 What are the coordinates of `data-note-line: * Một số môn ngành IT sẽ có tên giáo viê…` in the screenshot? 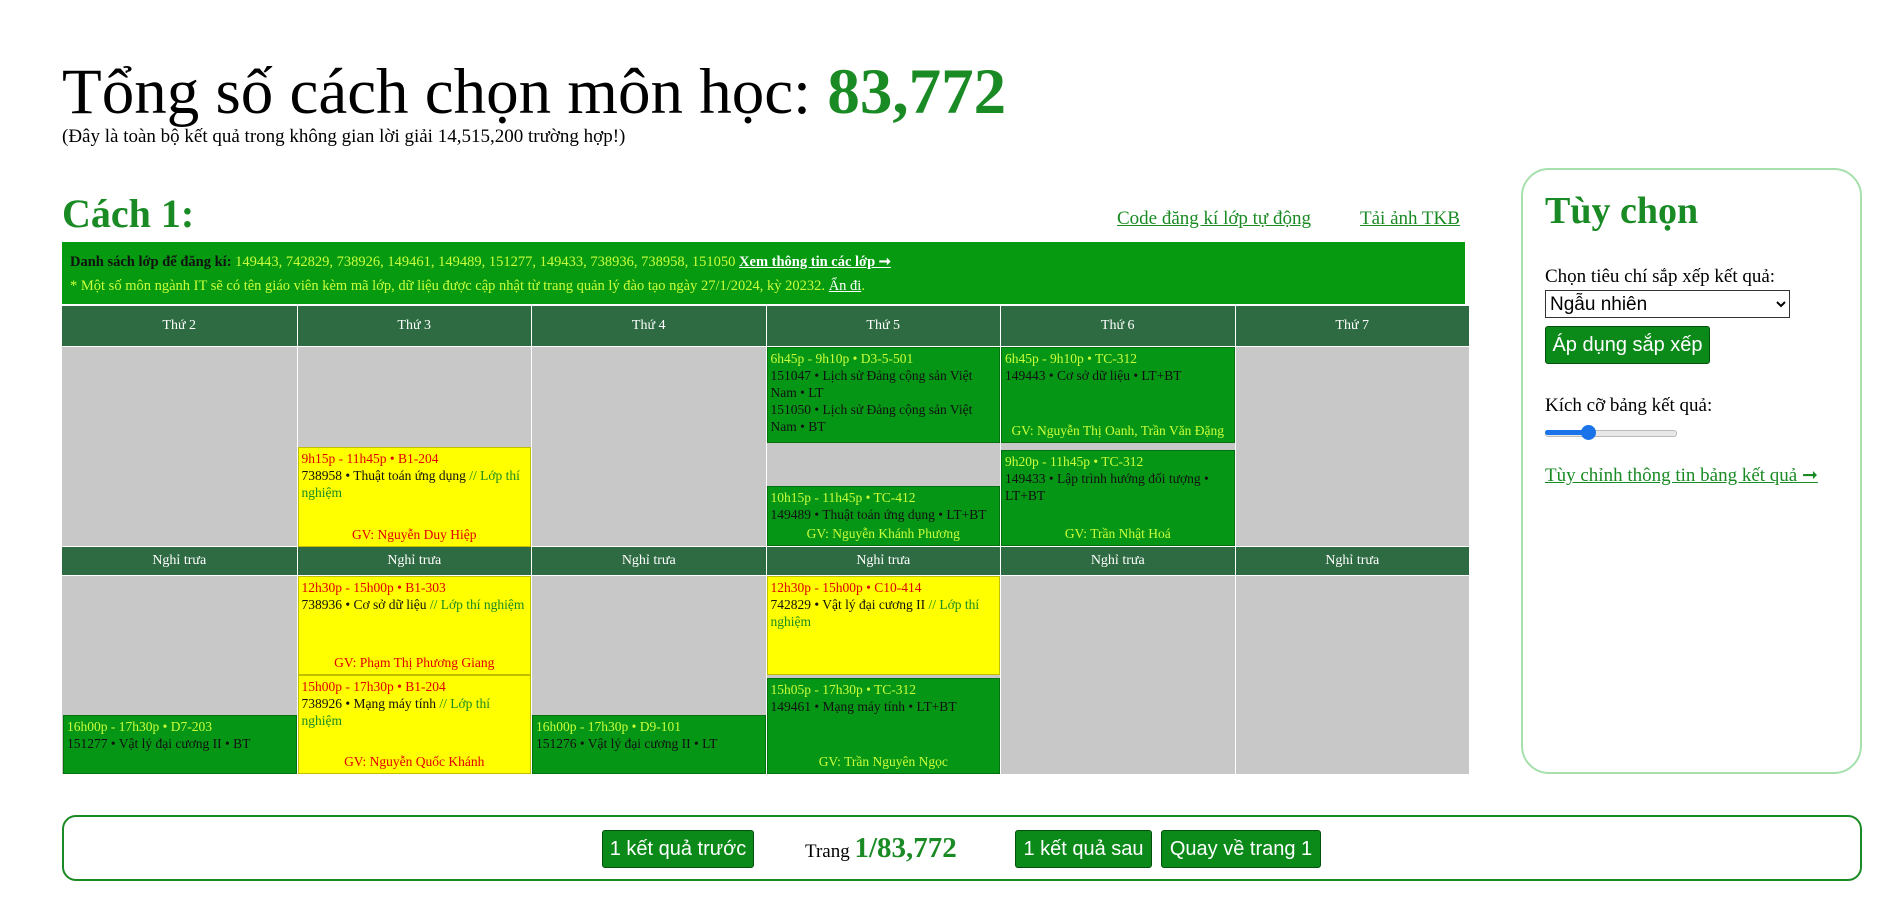 It's located at (467, 286).